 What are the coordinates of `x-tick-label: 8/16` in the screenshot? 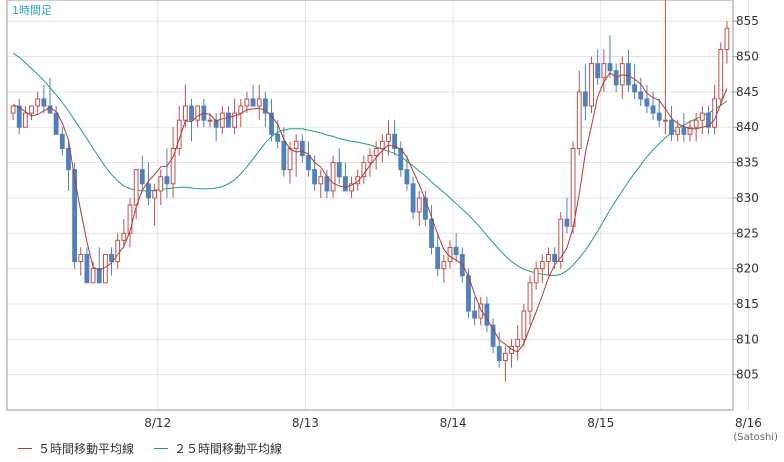 It's located at (748, 423).